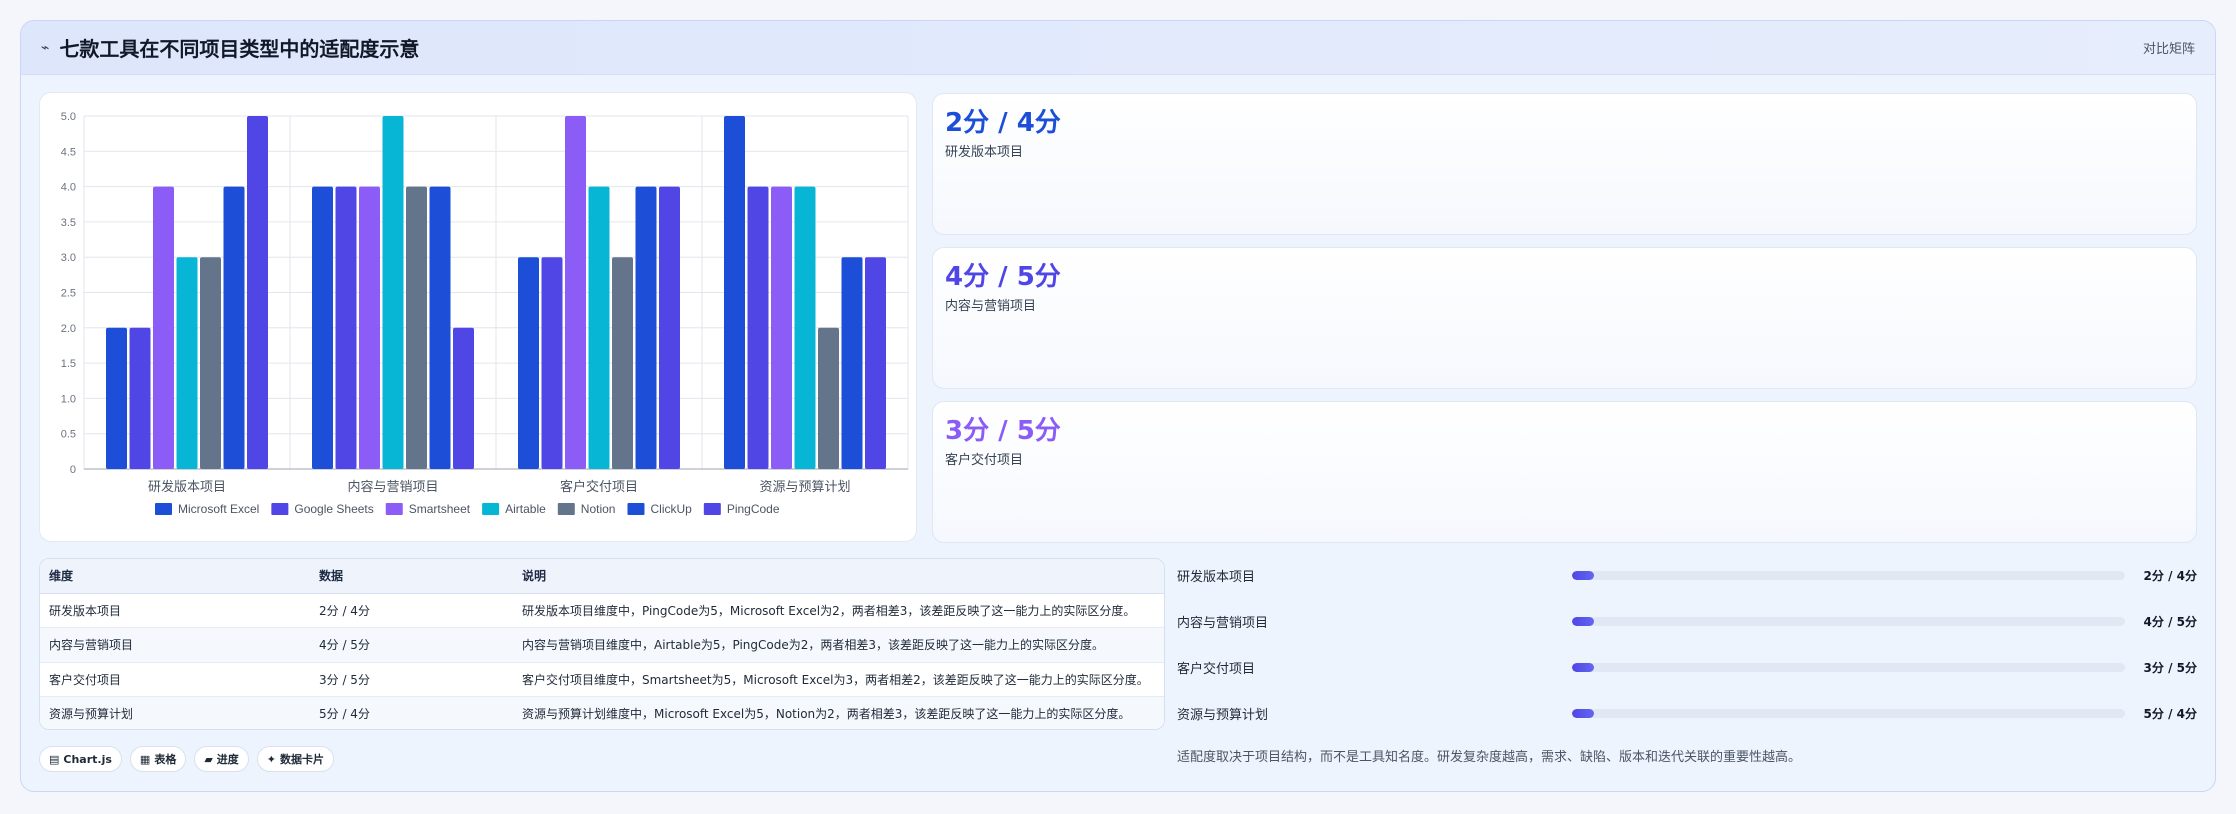 This screenshot has width=2236, height=814. I want to click on stat-card-3: 3分 / 5分 客户交付项目, so click(1564, 472).